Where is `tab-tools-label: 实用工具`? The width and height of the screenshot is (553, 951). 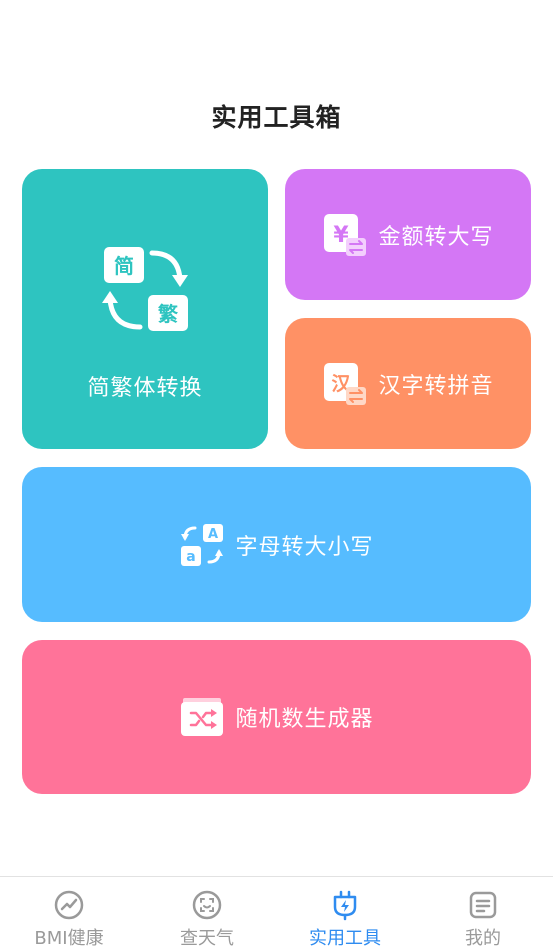 tab-tools-label: 实用工具 is located at coordinates (345, 938).